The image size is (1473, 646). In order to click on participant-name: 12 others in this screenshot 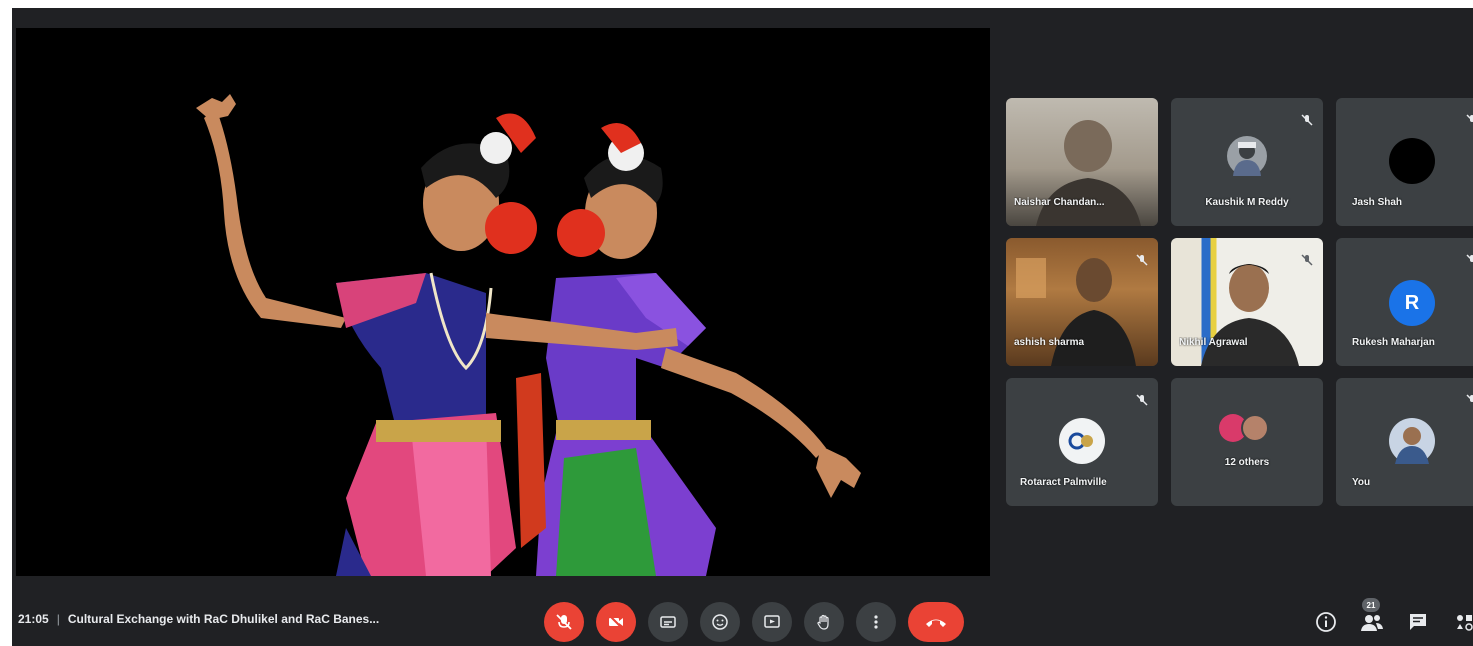, I will do `click(1247, 462)`.